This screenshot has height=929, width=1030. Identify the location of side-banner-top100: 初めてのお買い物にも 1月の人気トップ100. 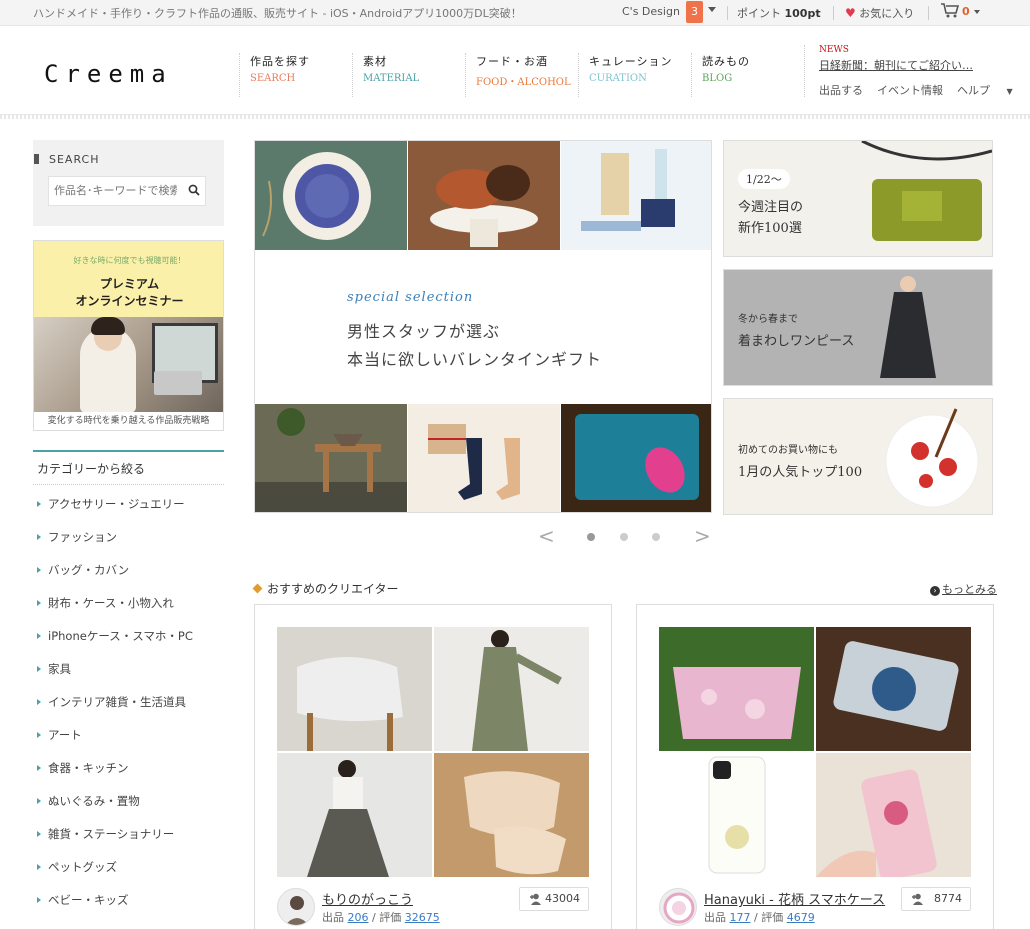
(858, 456).